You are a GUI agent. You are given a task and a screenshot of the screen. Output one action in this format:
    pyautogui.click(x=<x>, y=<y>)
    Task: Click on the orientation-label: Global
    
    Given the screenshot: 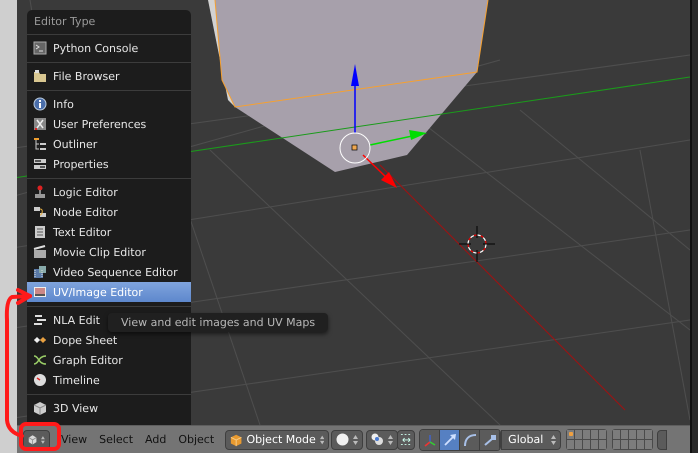 What is the action you would take?
    pyautogui.click(x=525, y=439)
    